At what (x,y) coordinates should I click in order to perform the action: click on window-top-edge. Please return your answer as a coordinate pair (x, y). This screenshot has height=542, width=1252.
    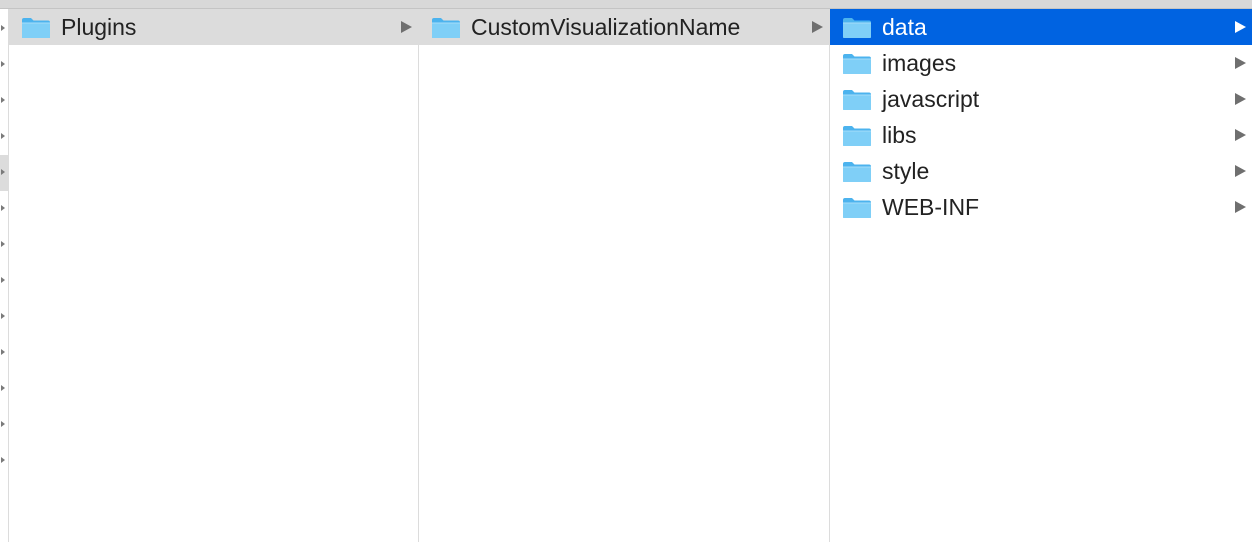
    Looking at the image, I should click on (626, 4).